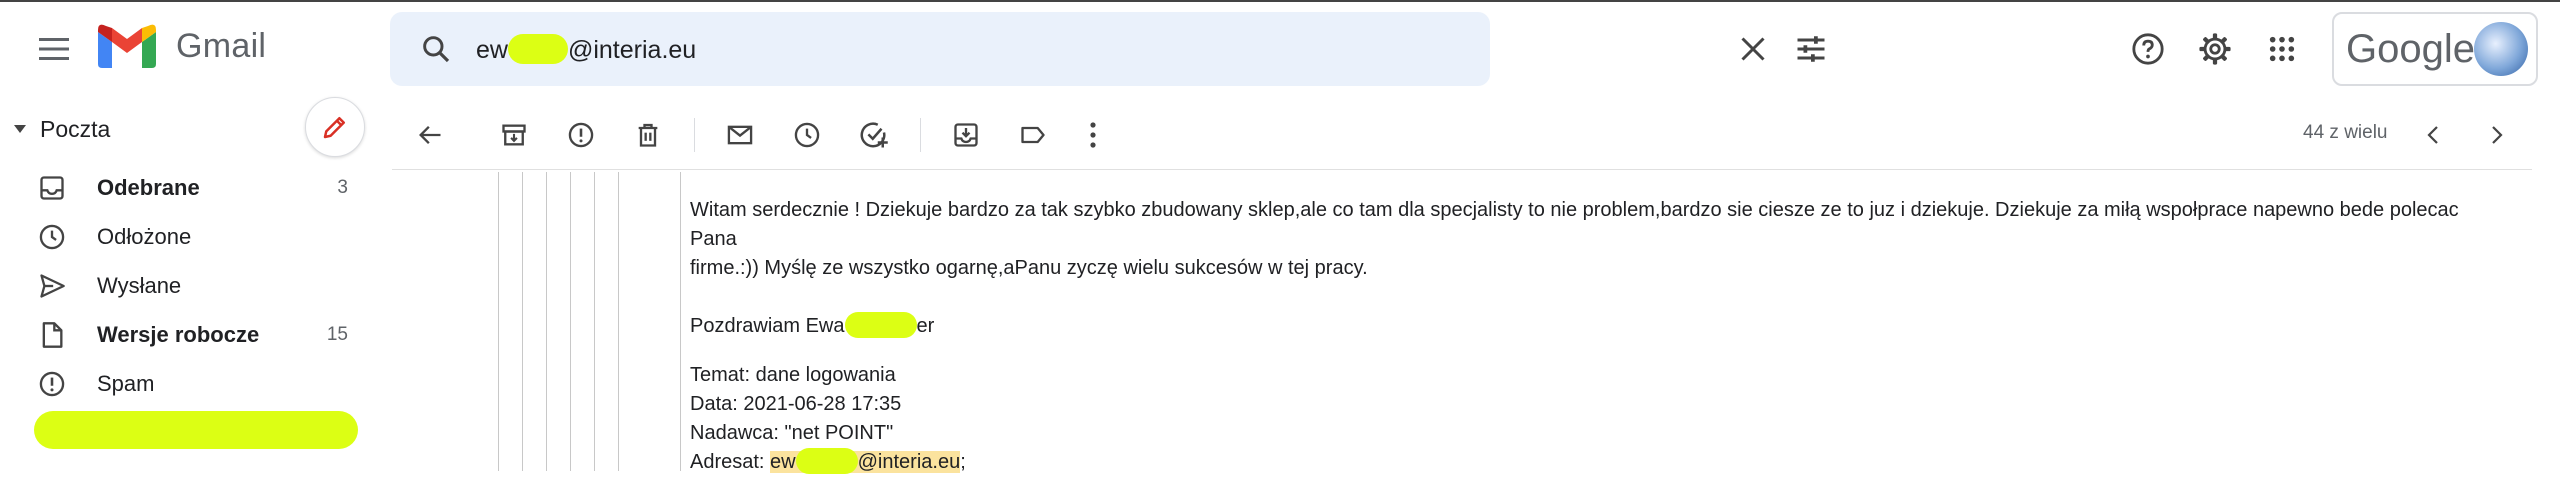 This screenshot has height=477, width=2560. Describe the element at coordinates (126, 383) in the screenshot. I see `sidebar-item-label: Spam` at that location.